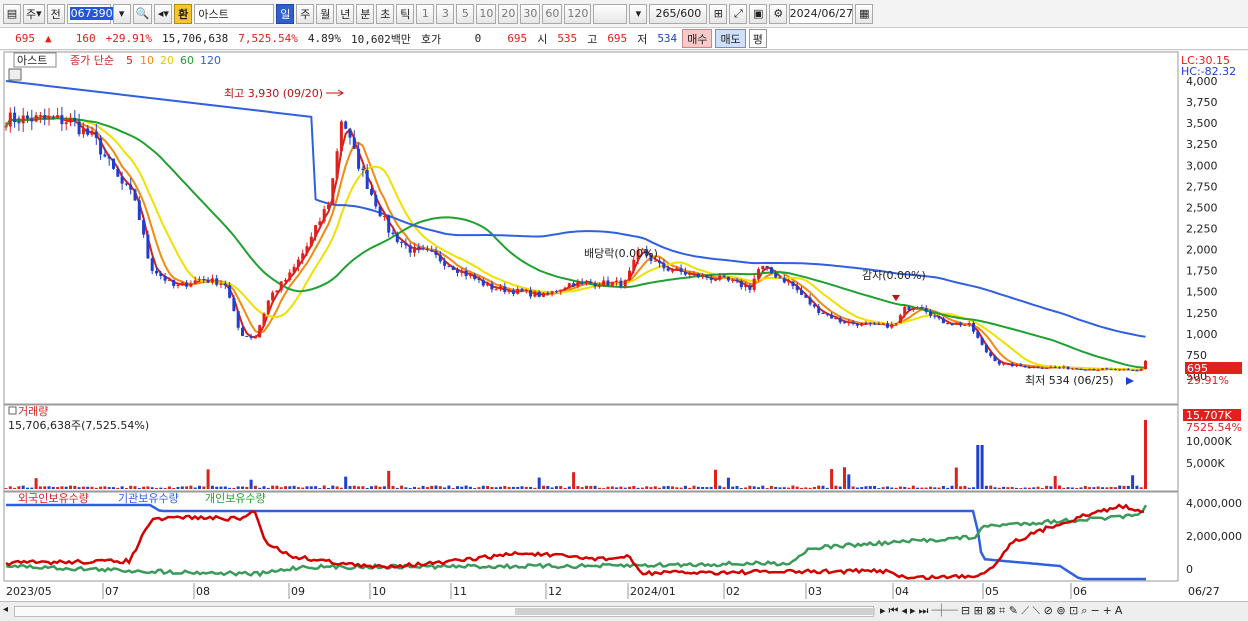 The height and width of the screenshot is (621, 1248). Describe the element at coordinates (894, 611) in the screenshot. I see `first-icon: ⏮` at that location.